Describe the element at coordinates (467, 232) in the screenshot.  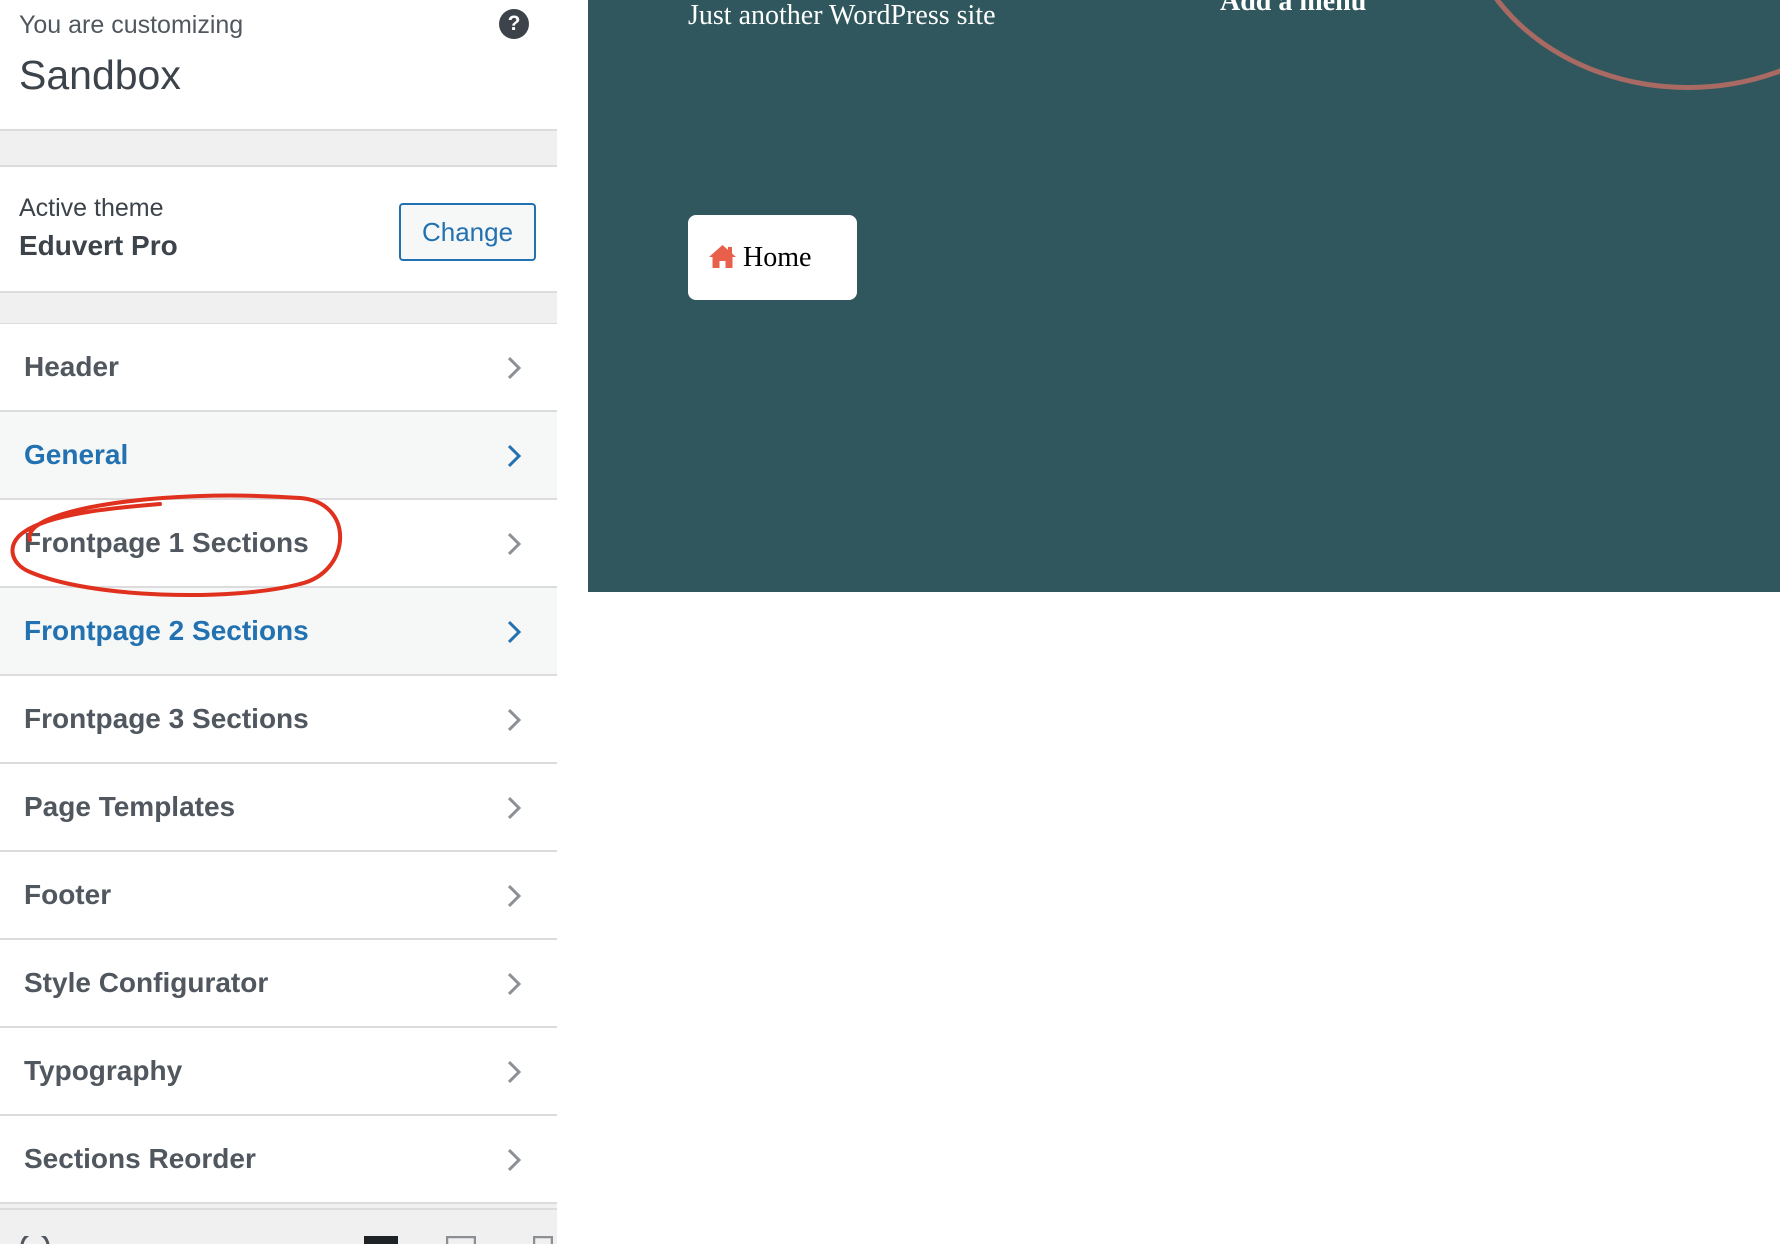
I see `change-theme-button: Change` at that location.